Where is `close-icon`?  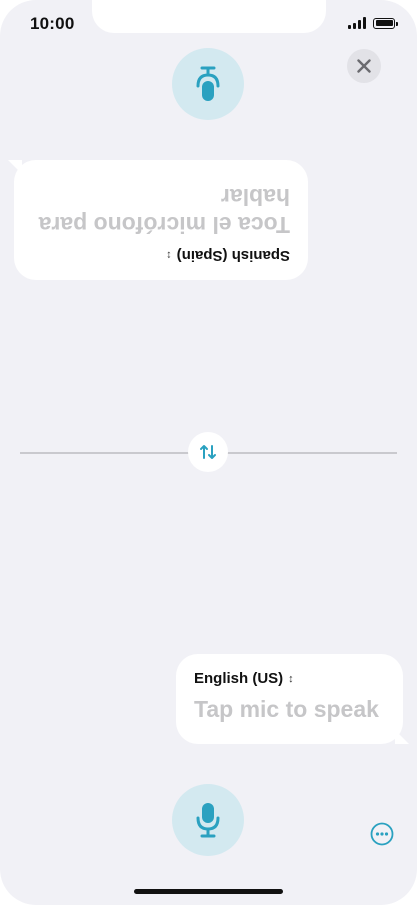 close-icon is located at coordinates (364, 66).